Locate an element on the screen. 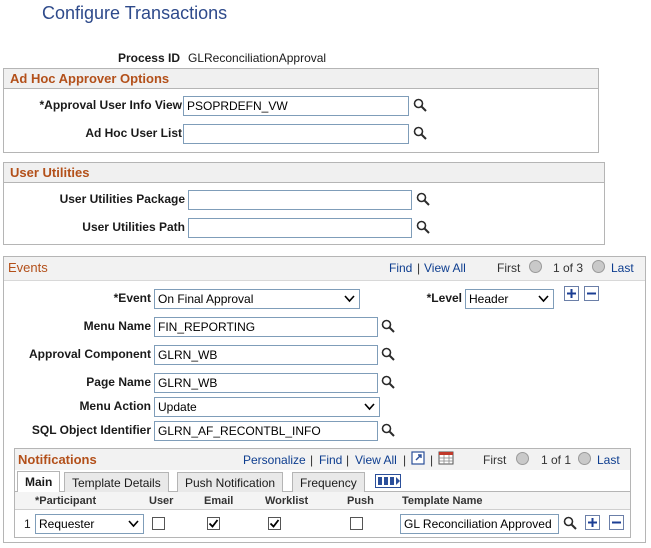 The image size is (651, 548). events-find-link: Find is located at coordinates (400, 268).